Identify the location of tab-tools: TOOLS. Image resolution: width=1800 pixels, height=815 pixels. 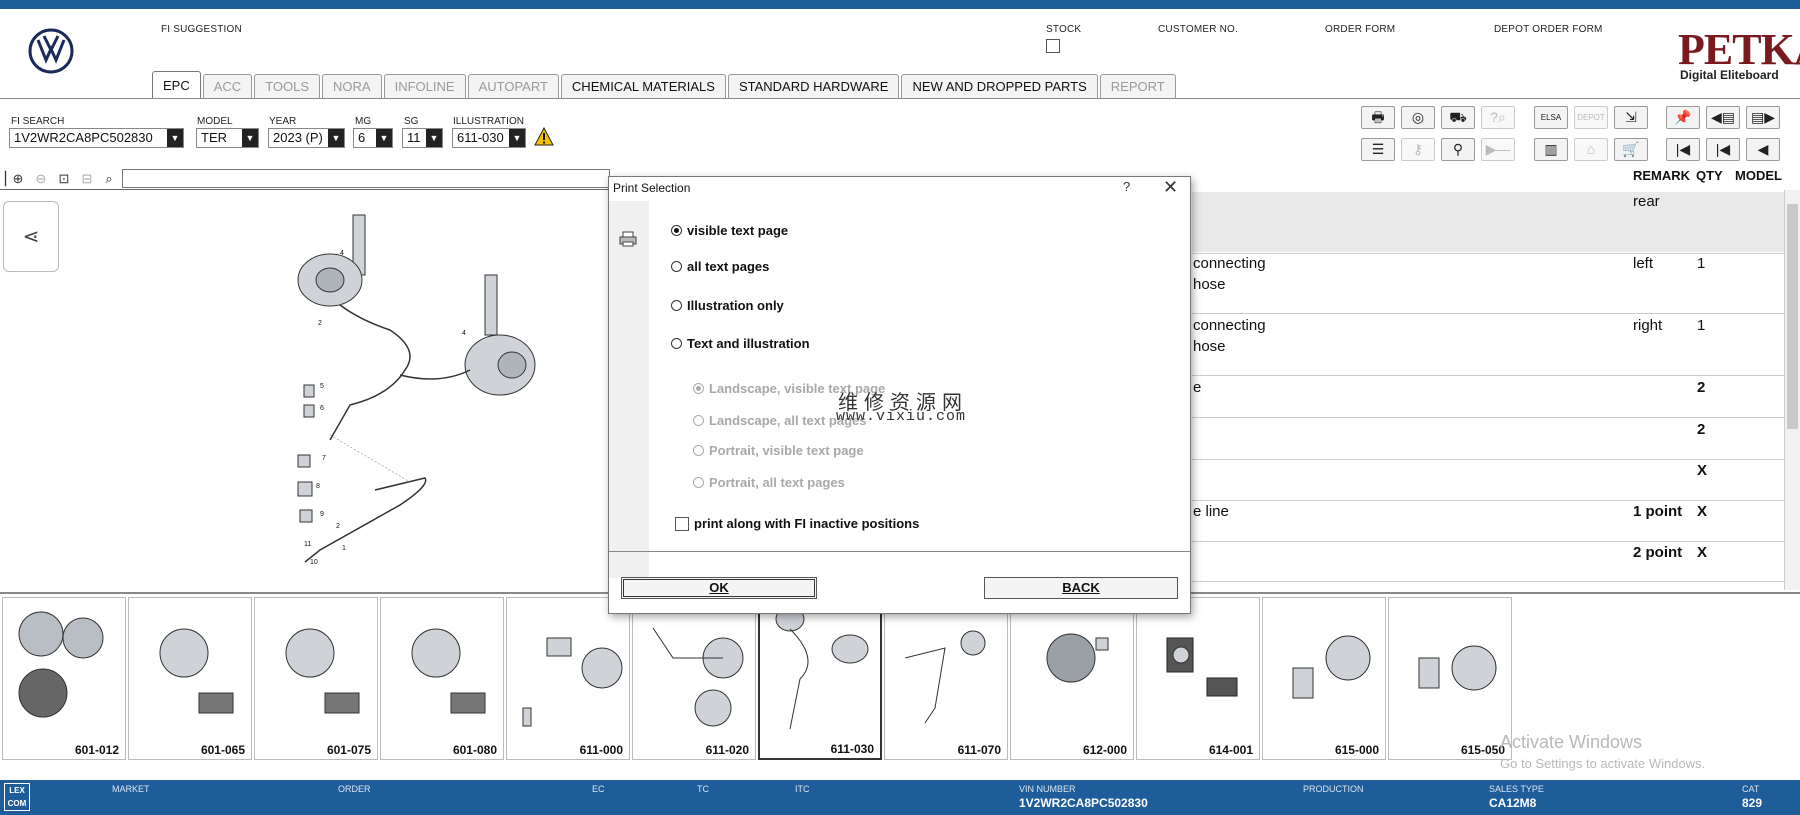
(287, 86).